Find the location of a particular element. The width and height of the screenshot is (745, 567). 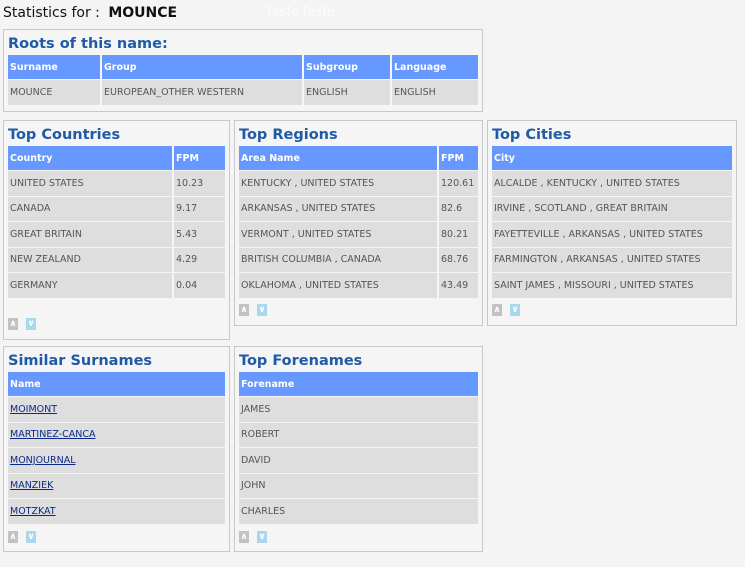

fpm-cell: 5.43 is located at coordinates (199, 234).